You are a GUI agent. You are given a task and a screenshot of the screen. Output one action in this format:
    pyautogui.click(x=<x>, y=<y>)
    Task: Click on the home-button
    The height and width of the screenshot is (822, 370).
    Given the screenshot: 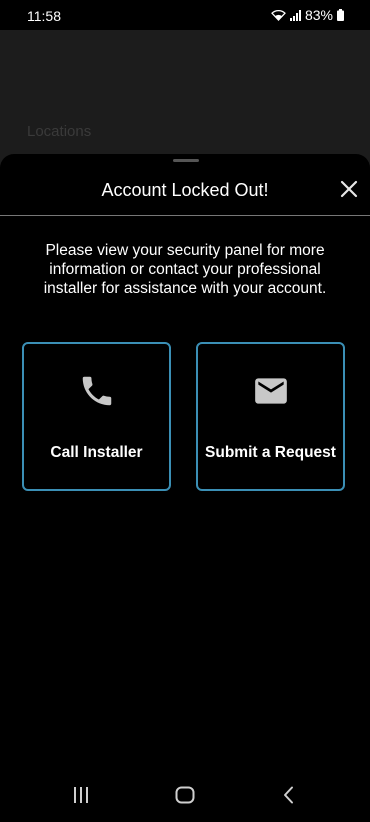 What is the action you would take?
    pyautogui.click(x=185, y=797)
    